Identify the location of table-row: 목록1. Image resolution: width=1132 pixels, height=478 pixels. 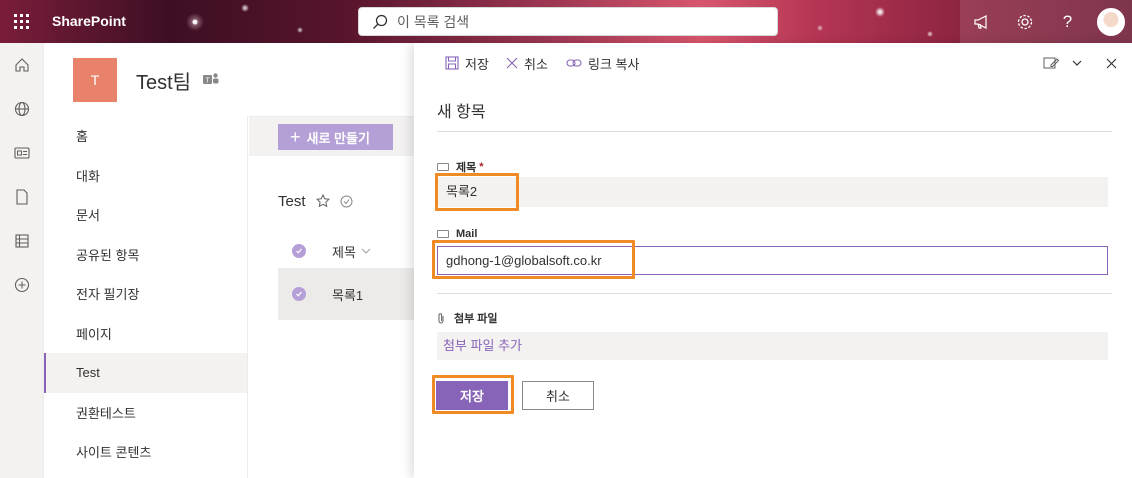
(346, 294).